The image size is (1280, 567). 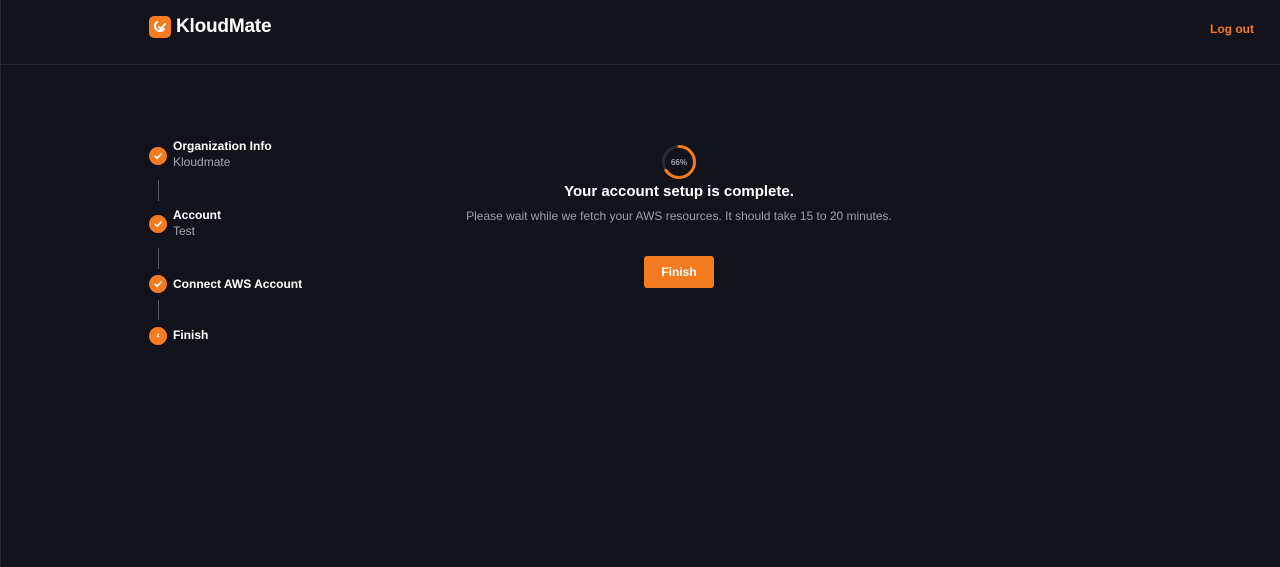 I want to click on step-number-badge: 4, so click(x=158, y=336).